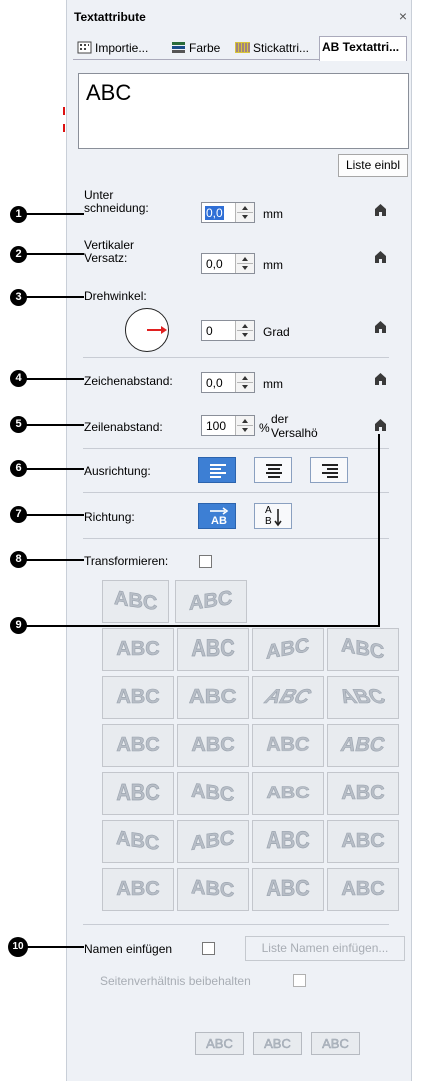 This screenshot has height=1081, width=434. I want to click on vertical-offset-label: Vertikaler Versatz:, so click(109, 251).